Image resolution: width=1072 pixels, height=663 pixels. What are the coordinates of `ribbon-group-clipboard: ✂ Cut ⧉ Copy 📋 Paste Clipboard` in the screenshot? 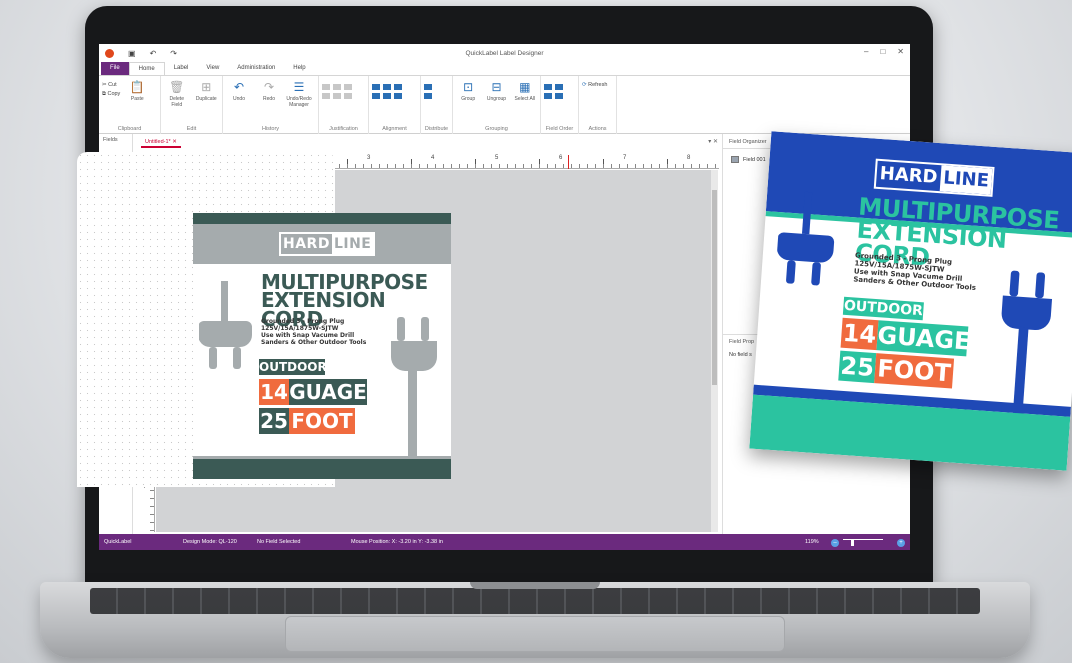 It's located at (130, 105).